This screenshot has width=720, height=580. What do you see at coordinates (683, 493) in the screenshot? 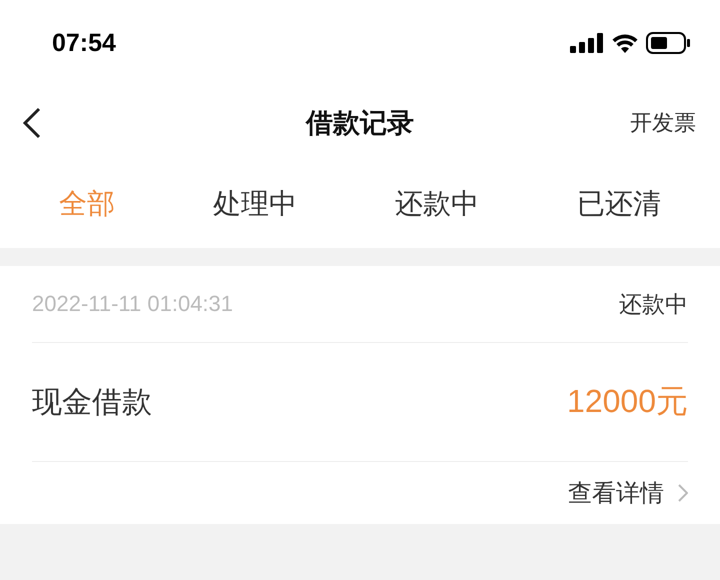
I see `chevron-icon` at bounding box center [683, 493].